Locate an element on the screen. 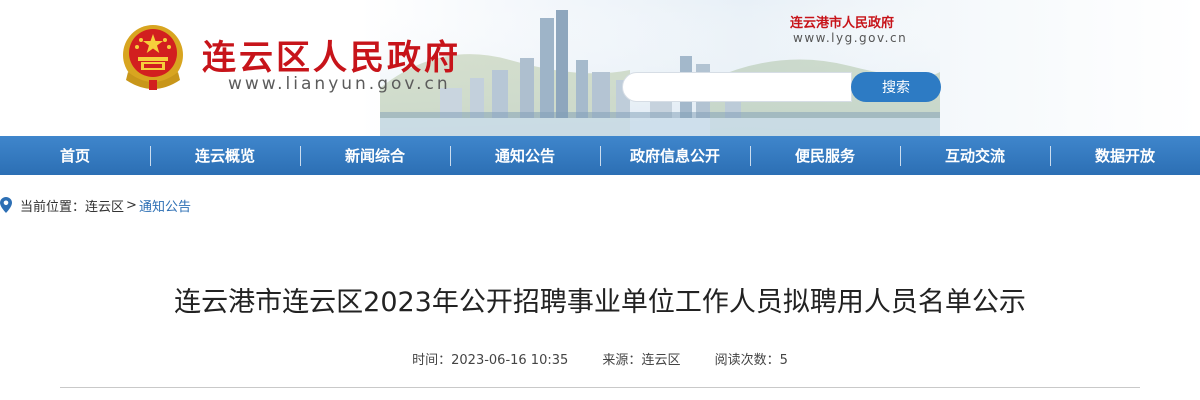 This screenshot has width=1200, height=400. publish-time-label: 时间： is located at coordinates (432, 360).